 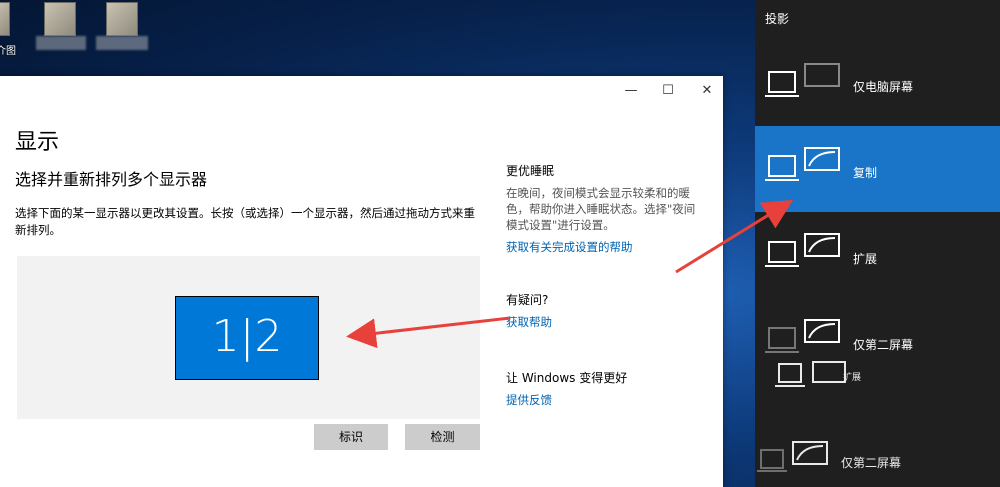 I want to click on question-heading: 有疑问?, so click(x=527, y=300).